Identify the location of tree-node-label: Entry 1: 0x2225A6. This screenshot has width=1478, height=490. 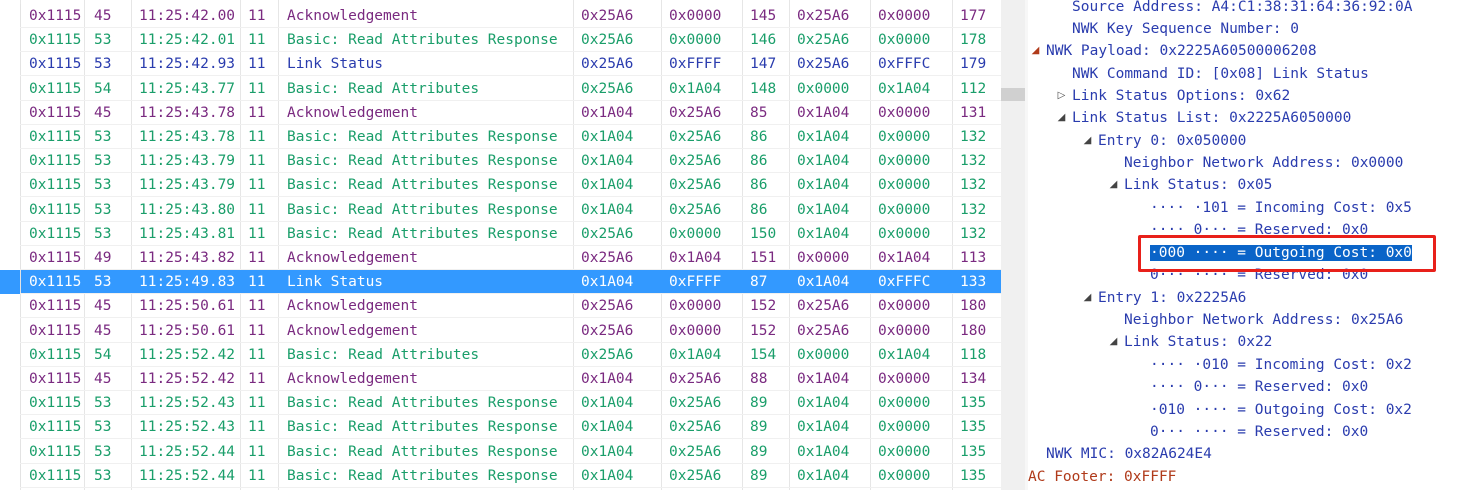
(1172, 298).